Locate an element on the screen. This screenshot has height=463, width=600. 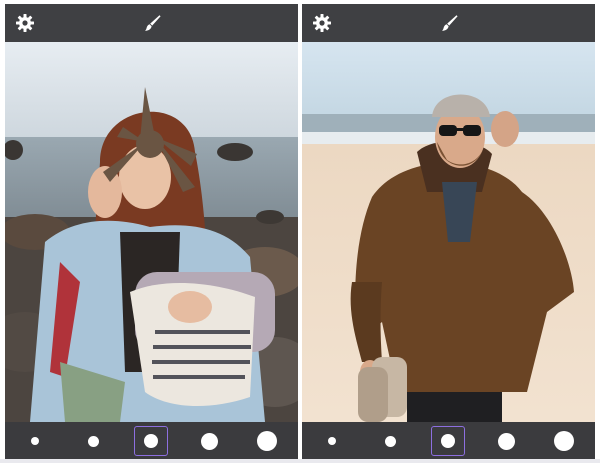
divider is located at coordinates (300, 461).